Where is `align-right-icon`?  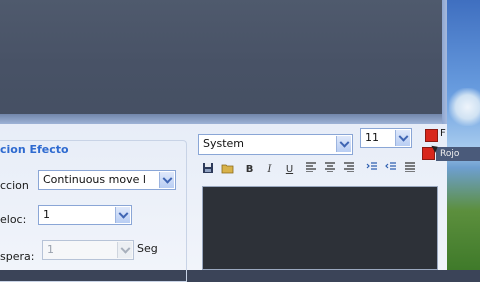
align-right-icon is located at coordinates (348, 169).